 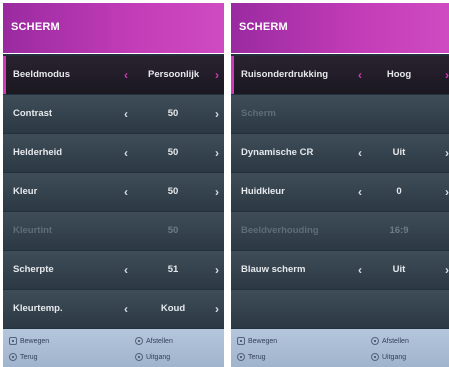 I want to click on row-label: Helderheid, so click(x=38, y=152).